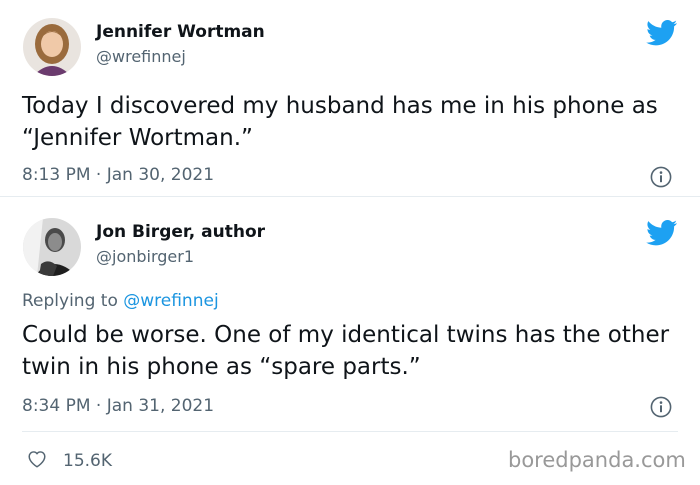 The image size is (700, 485). Describe the element at coordinates (160, 175) in the screenshot. I see `tweet-date: Jan 30, 2021` at that location.